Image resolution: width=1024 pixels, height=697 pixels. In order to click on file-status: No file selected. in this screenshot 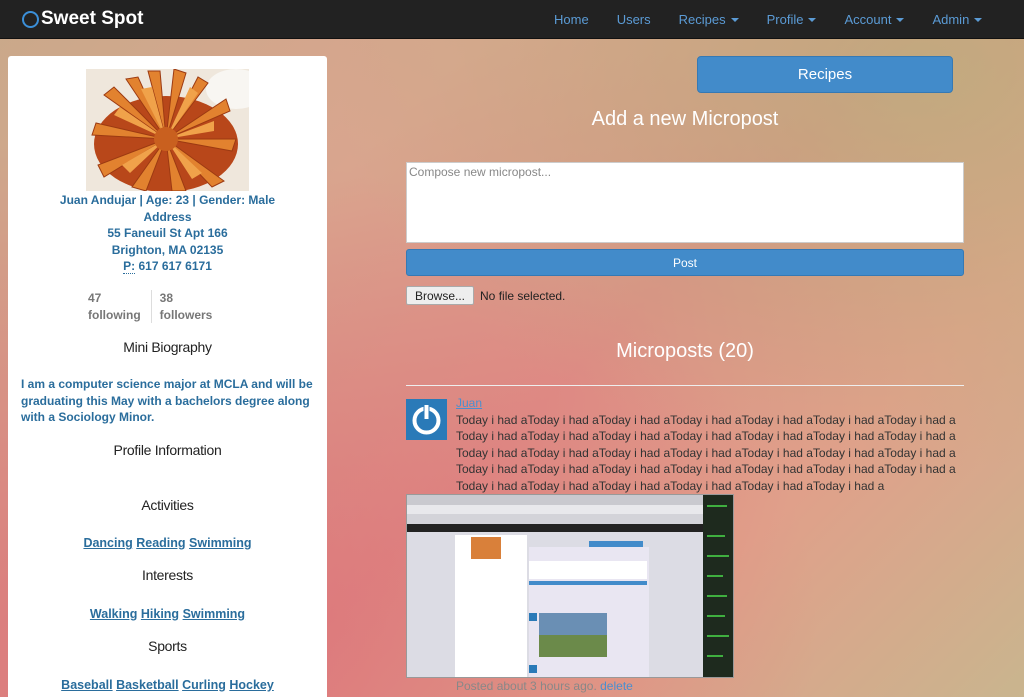, I will do `click(523, 295)`.